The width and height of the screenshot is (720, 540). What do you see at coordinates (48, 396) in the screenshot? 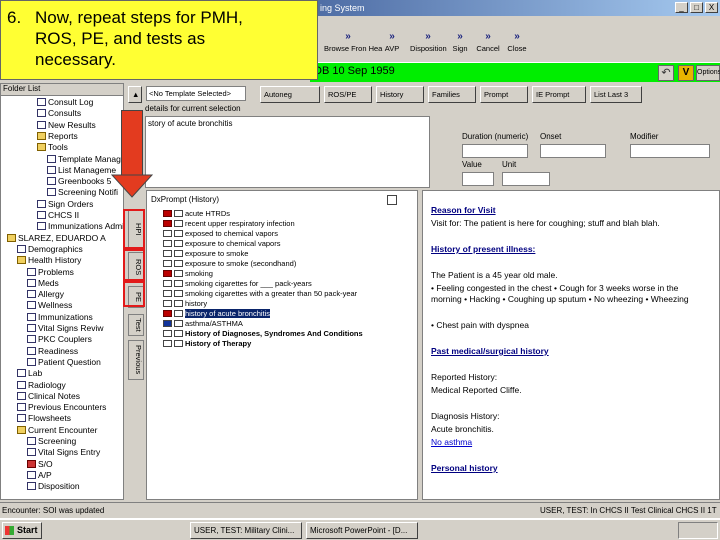
I see `folder-item: Clinical Notes` at bounding box center [48, 396].